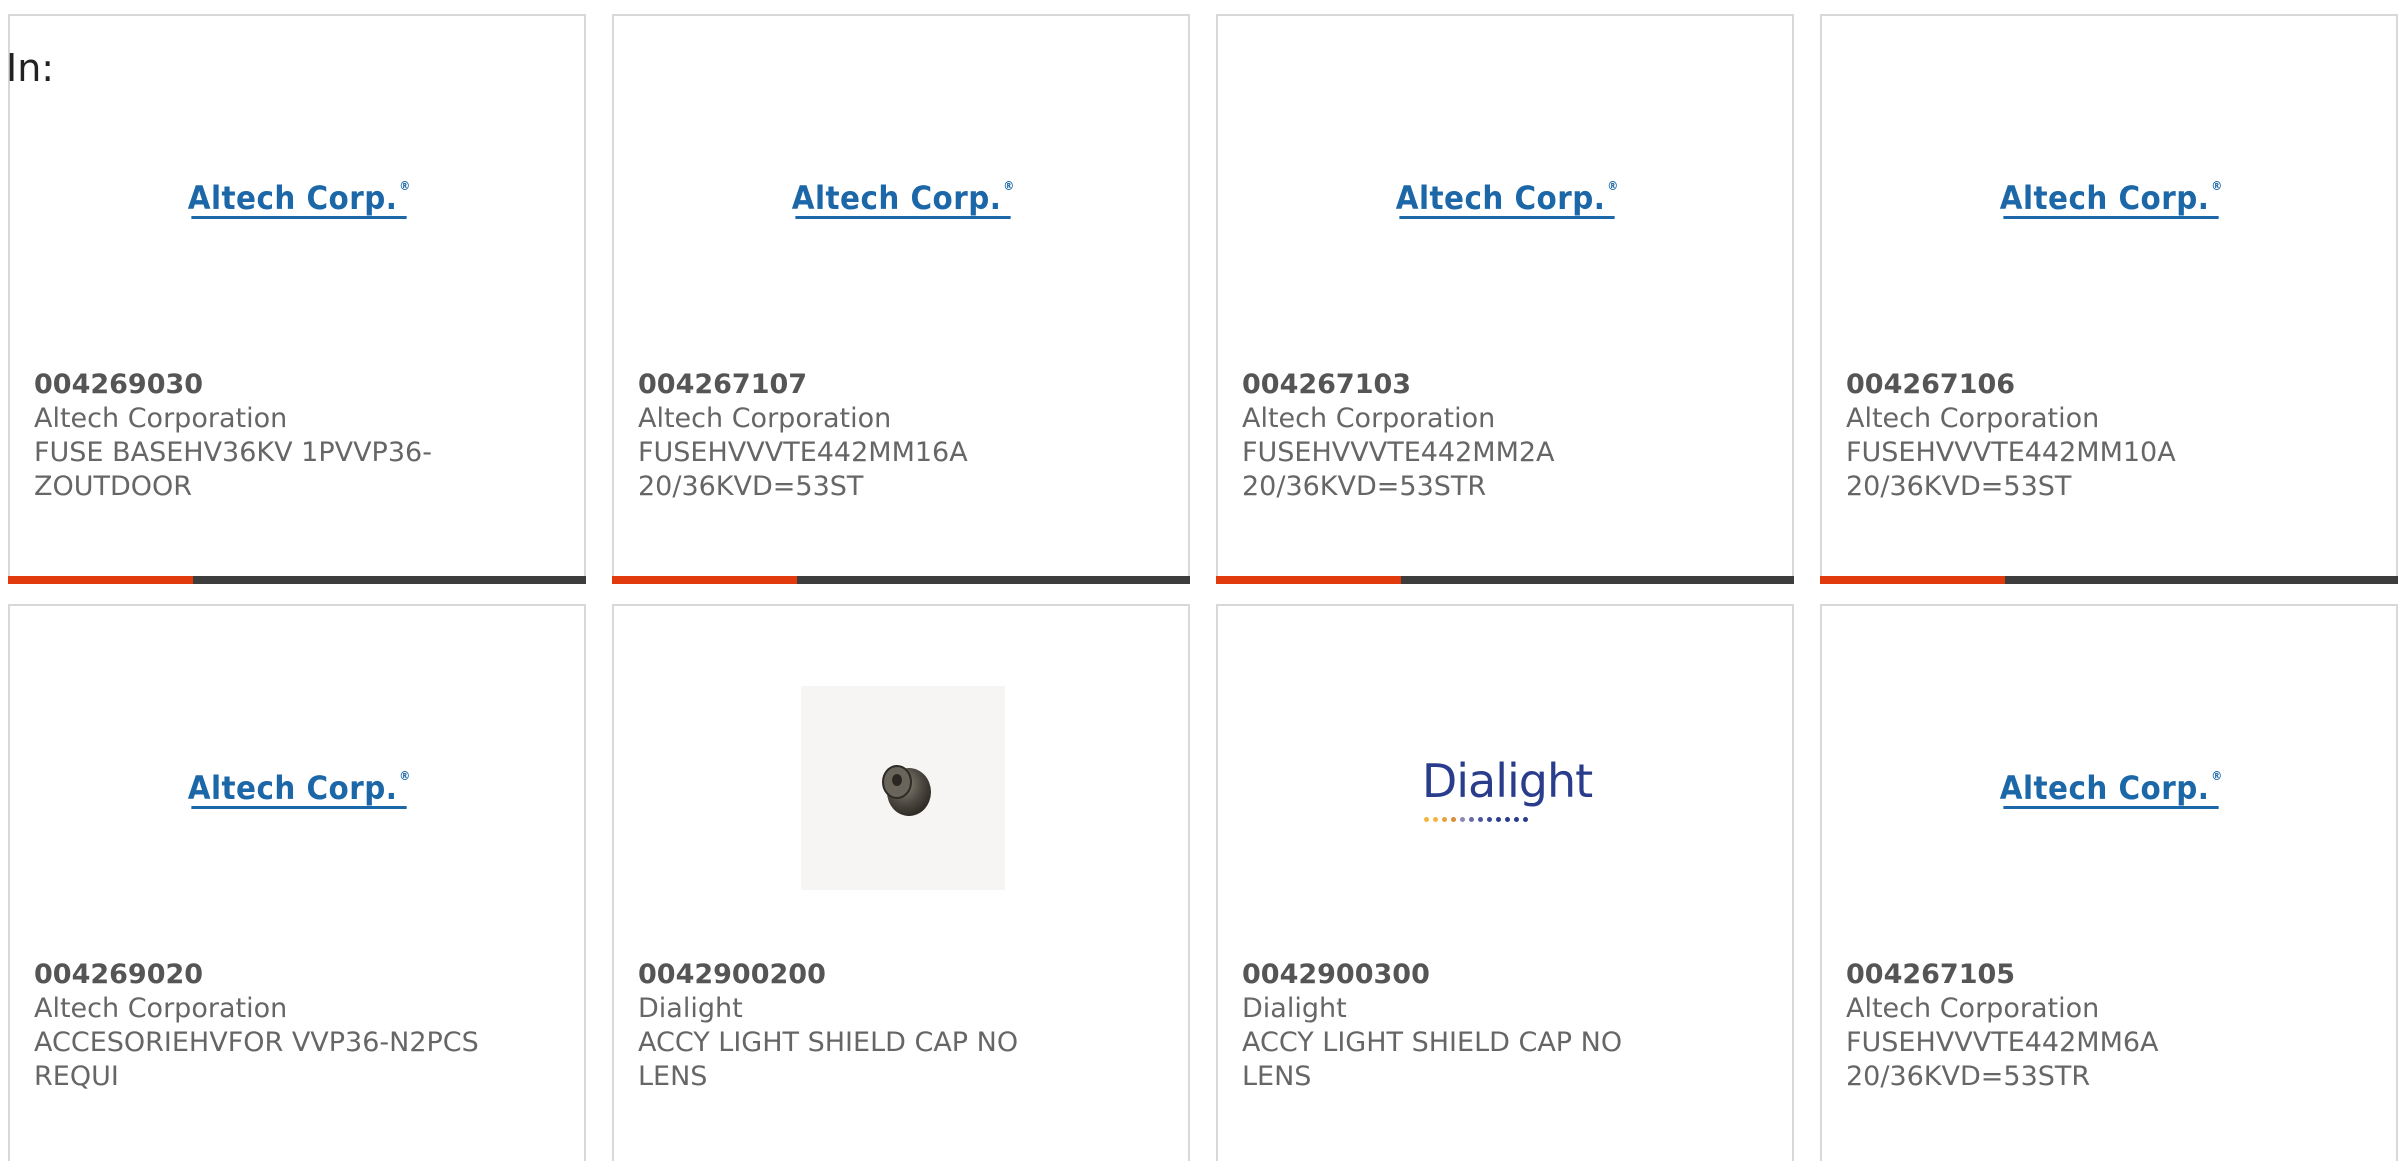 The width and height of the screenshot is (2400, 1161). Describe the element at coordinates (1472, 385) in the screenshot. I see `part-number: 004267103` at that location.